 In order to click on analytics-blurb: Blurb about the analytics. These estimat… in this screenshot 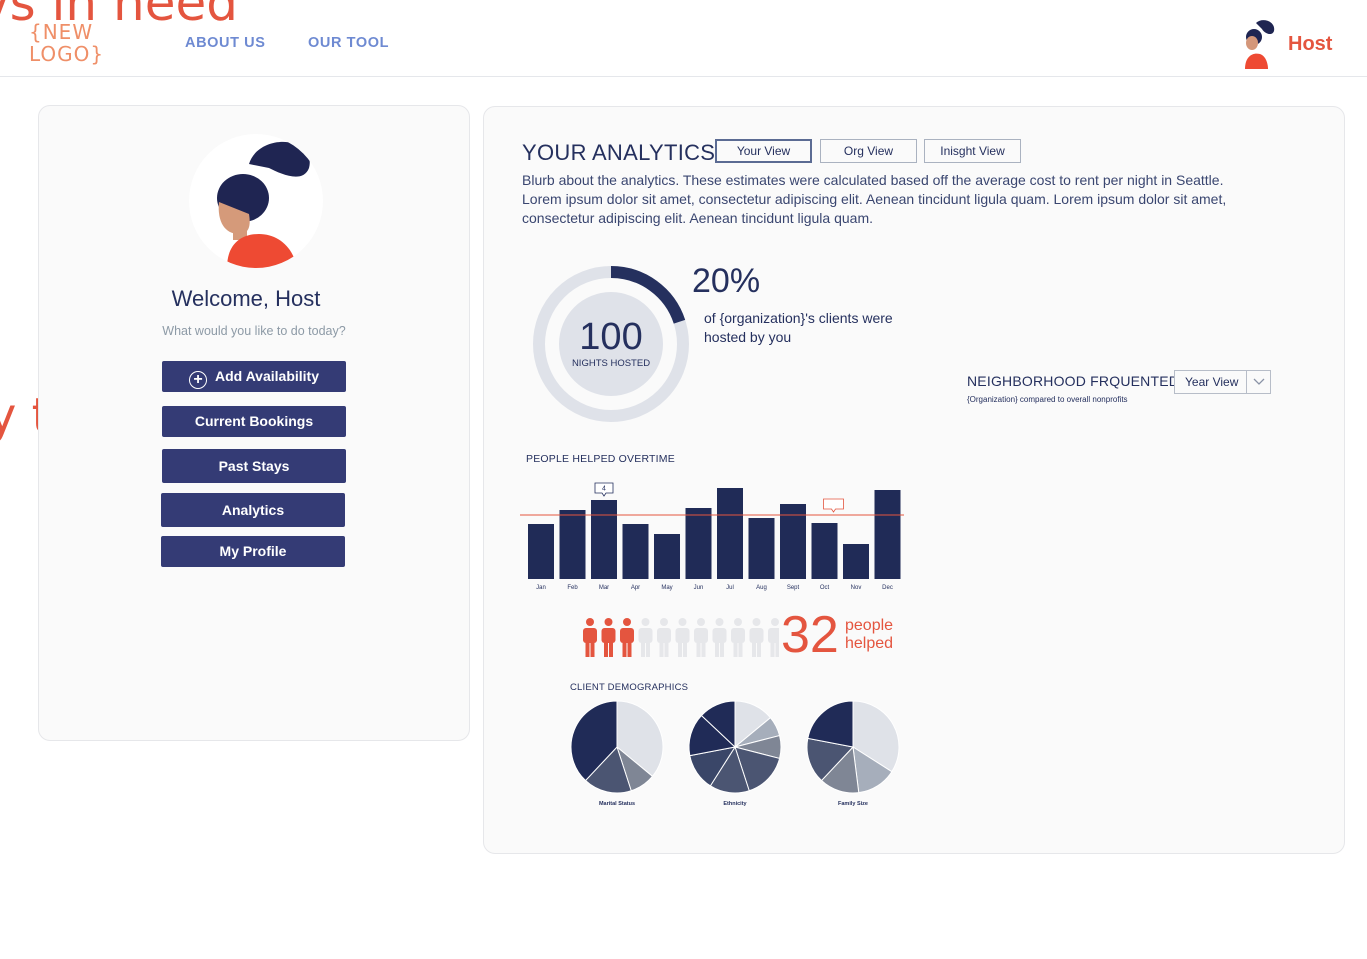, I will do `click(874, 199)`.